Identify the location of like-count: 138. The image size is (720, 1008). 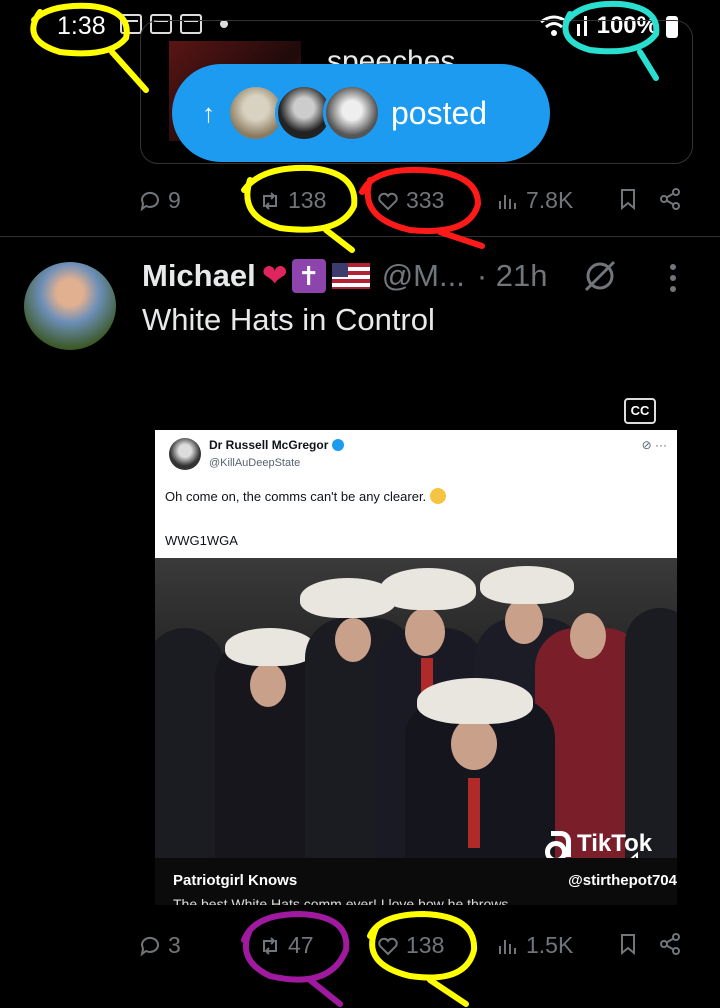
(425, 945).